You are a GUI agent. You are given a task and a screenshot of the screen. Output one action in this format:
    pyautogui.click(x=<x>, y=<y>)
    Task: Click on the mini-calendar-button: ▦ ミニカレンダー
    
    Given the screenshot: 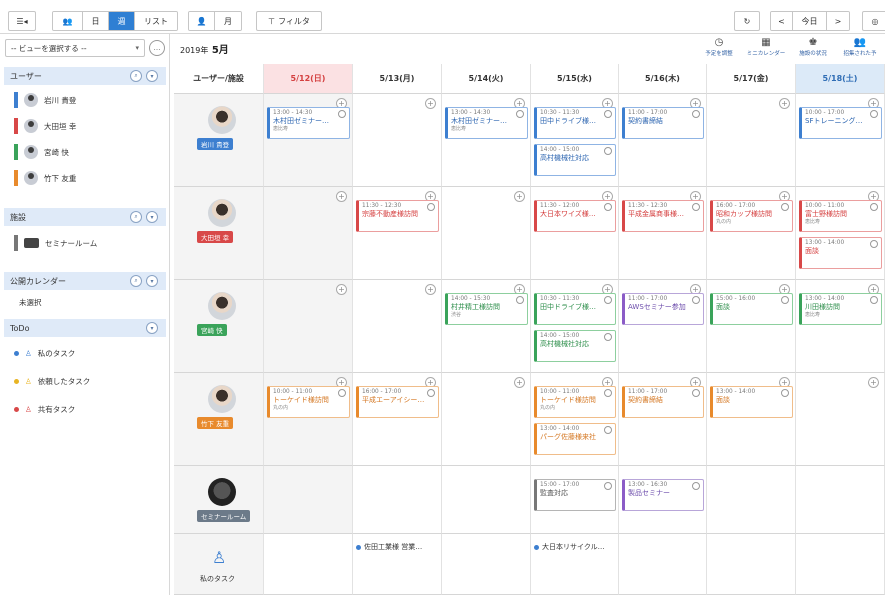 What is the action you would take?
    pyautogui.click(x=766, y=47)
    